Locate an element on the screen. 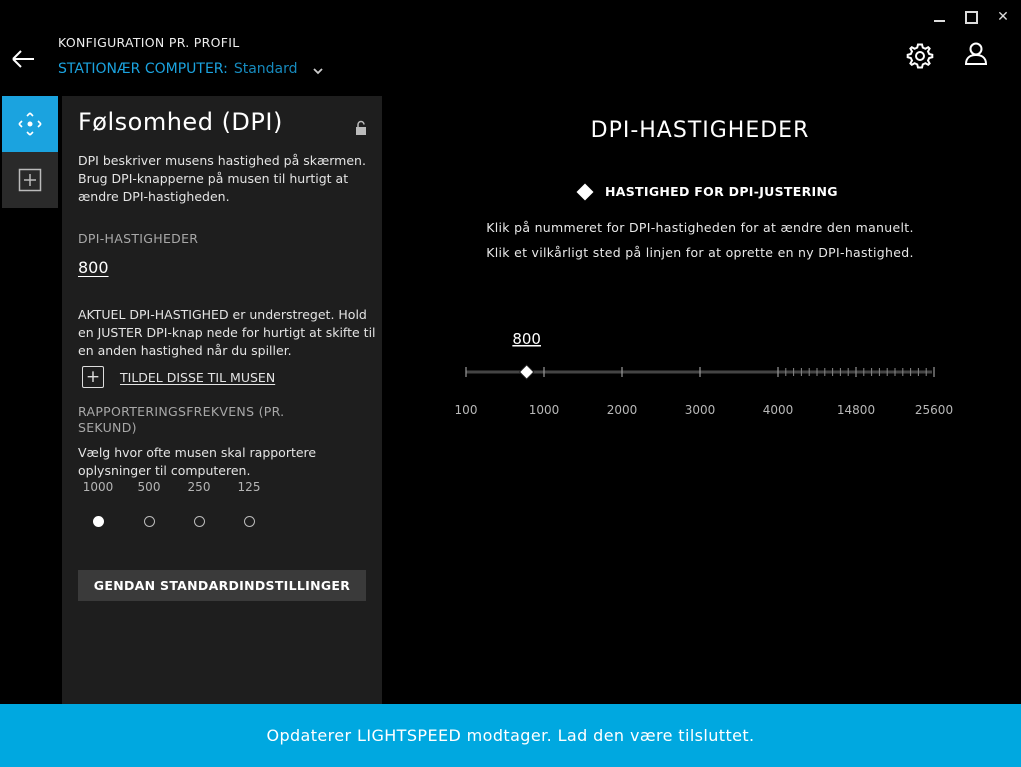  rate-label: 500 is located at coordinates (149, 487).